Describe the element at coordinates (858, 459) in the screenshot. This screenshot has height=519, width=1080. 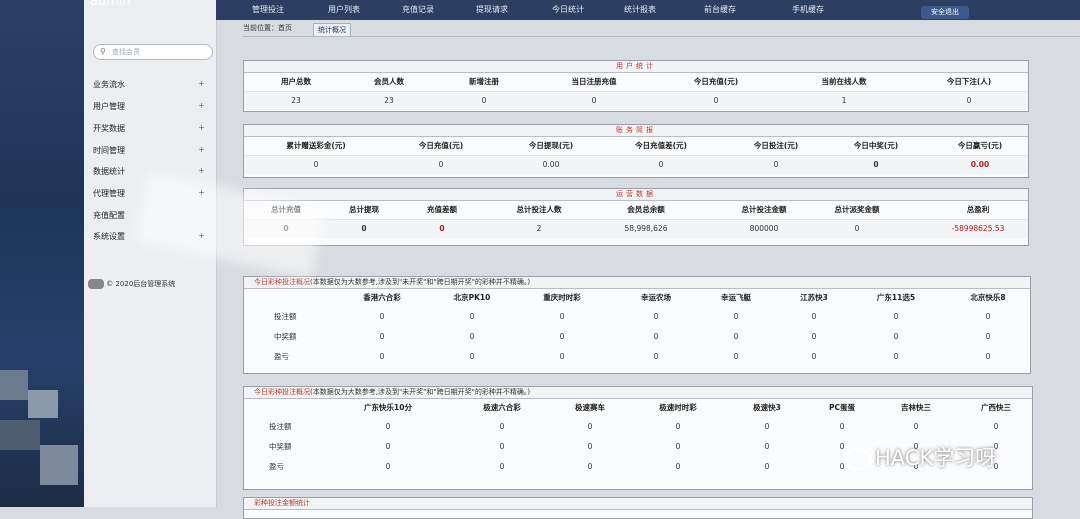
I see `wechat-icon` at that location.